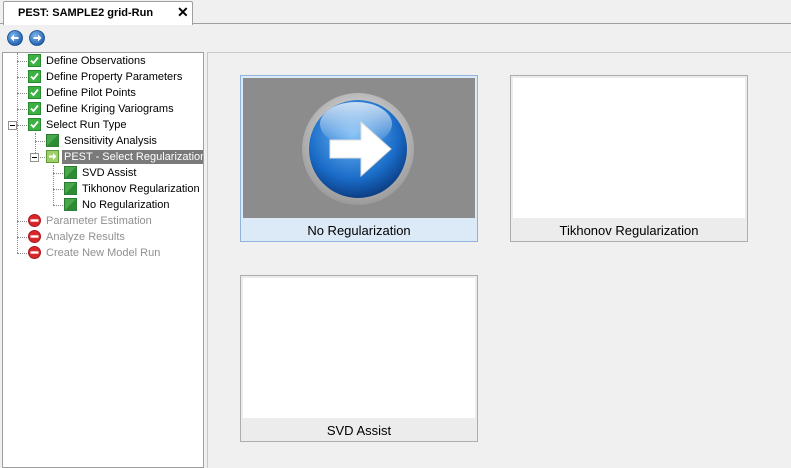 This screenshot has height=468, width=791. What do you see at coordinates (15, 38) in the screenshot?
I see `back-arrow-icon` at bounding box center [15, 38].